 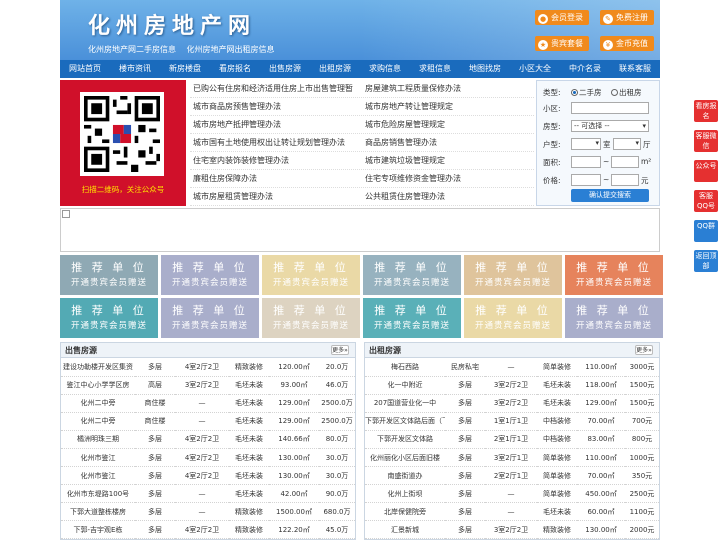 What do you see at coordinates (276, 124) in the screenshot?
I see `policy-link: 城市房地产抵押管理办法` at bounding box center [276, 124].